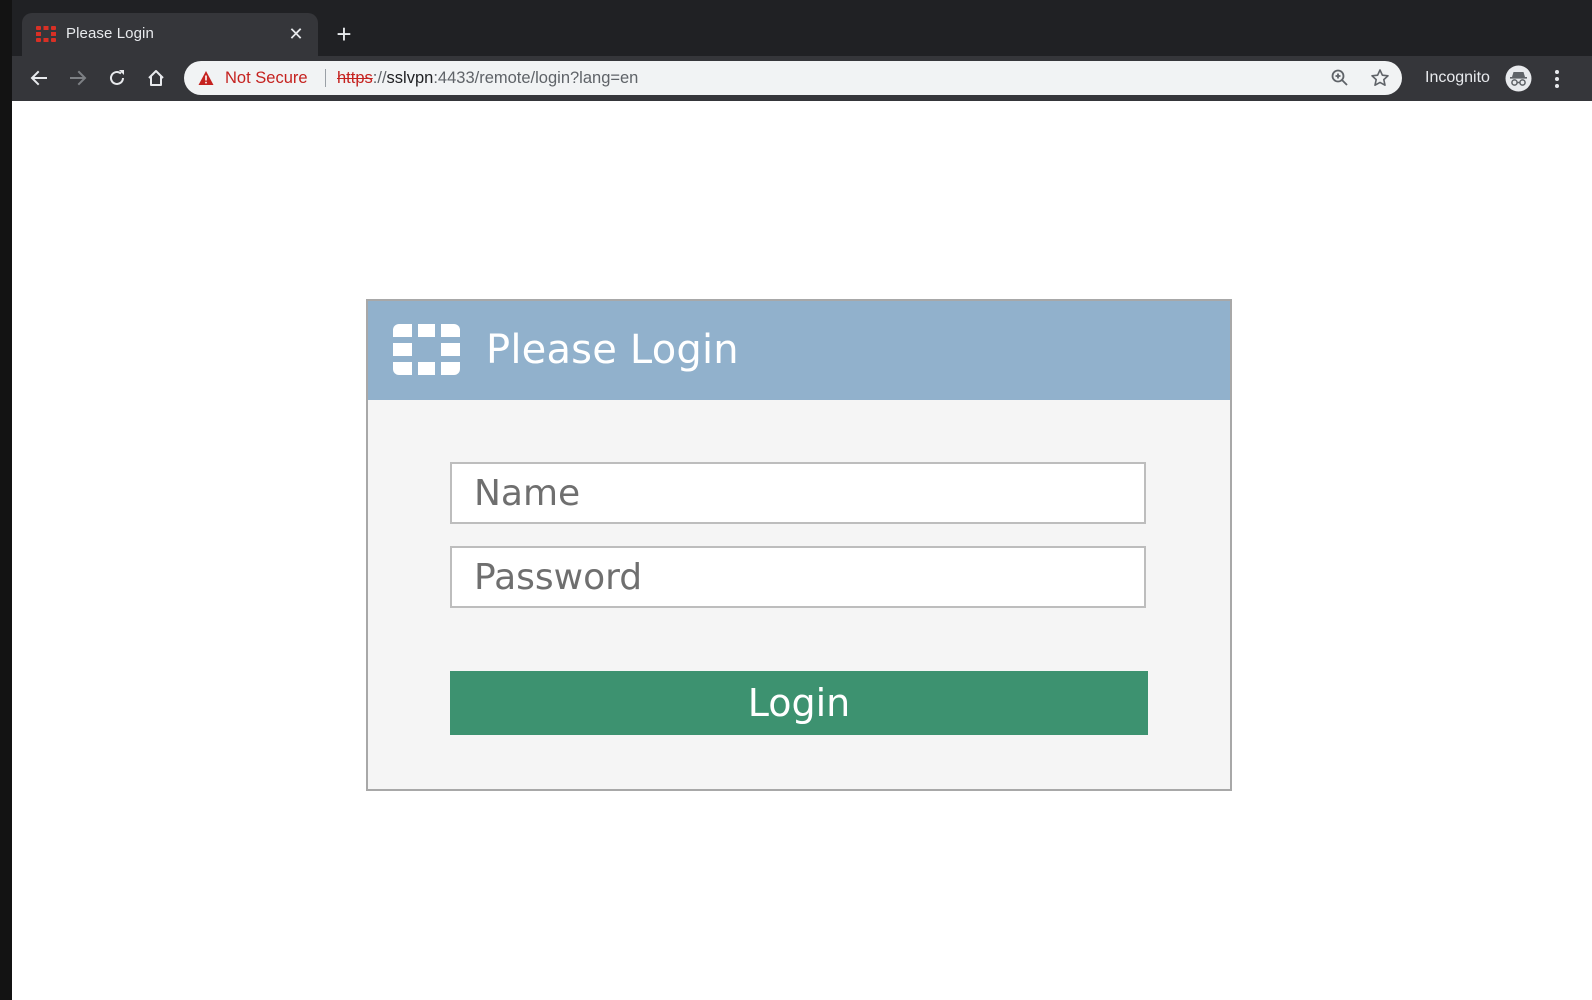 The height and width of the screenshot is (1000, 1592). I want to click on url-path: :4433/remote/login?lang=en, so click(536, 78).